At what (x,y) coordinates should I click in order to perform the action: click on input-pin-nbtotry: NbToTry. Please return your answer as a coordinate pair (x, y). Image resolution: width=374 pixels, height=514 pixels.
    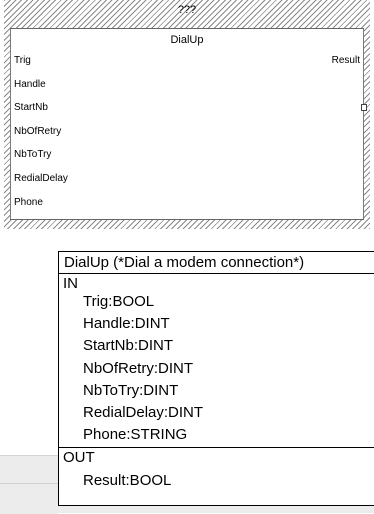
    Looking at the image, I should click on (32, 155).